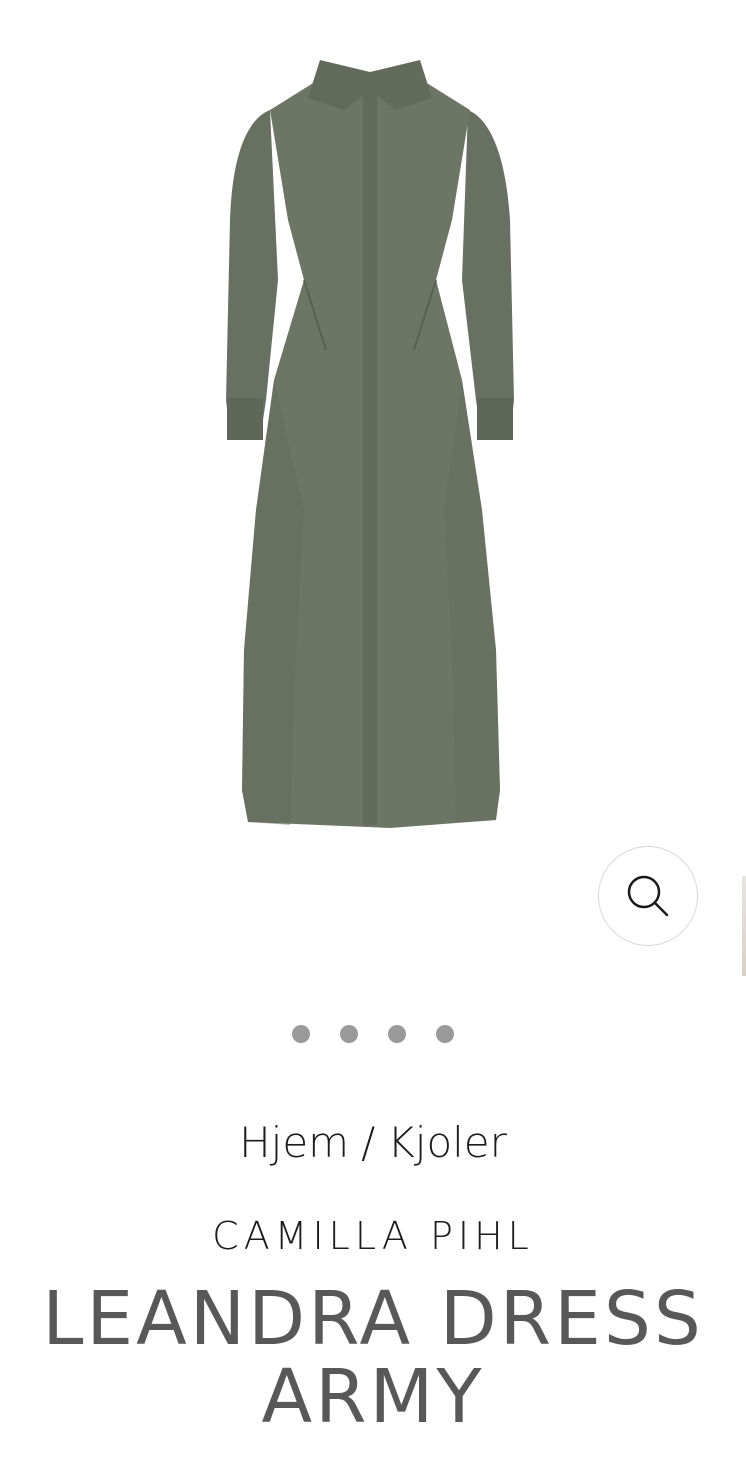  I want to click on next-slide-peek, so click(744, 926).